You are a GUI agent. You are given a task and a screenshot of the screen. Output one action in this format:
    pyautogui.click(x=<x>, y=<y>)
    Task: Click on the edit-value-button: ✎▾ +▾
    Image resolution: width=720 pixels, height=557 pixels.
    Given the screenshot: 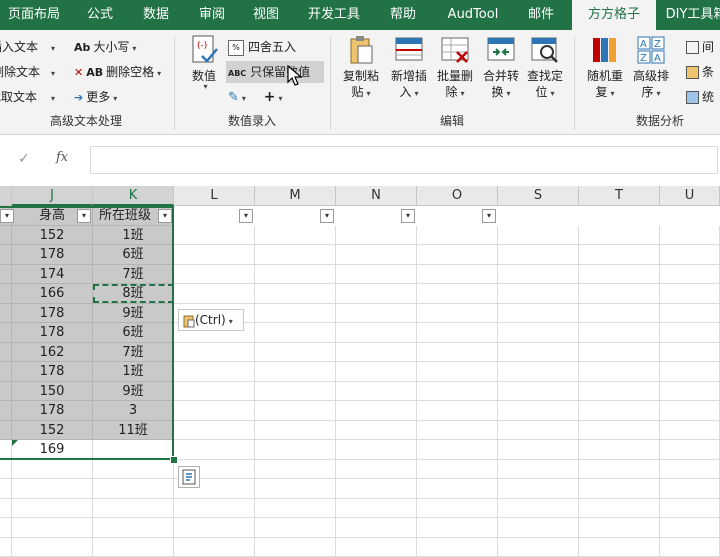 What is the action you would take?
    pyautogui.click(x=255, y=97)
    